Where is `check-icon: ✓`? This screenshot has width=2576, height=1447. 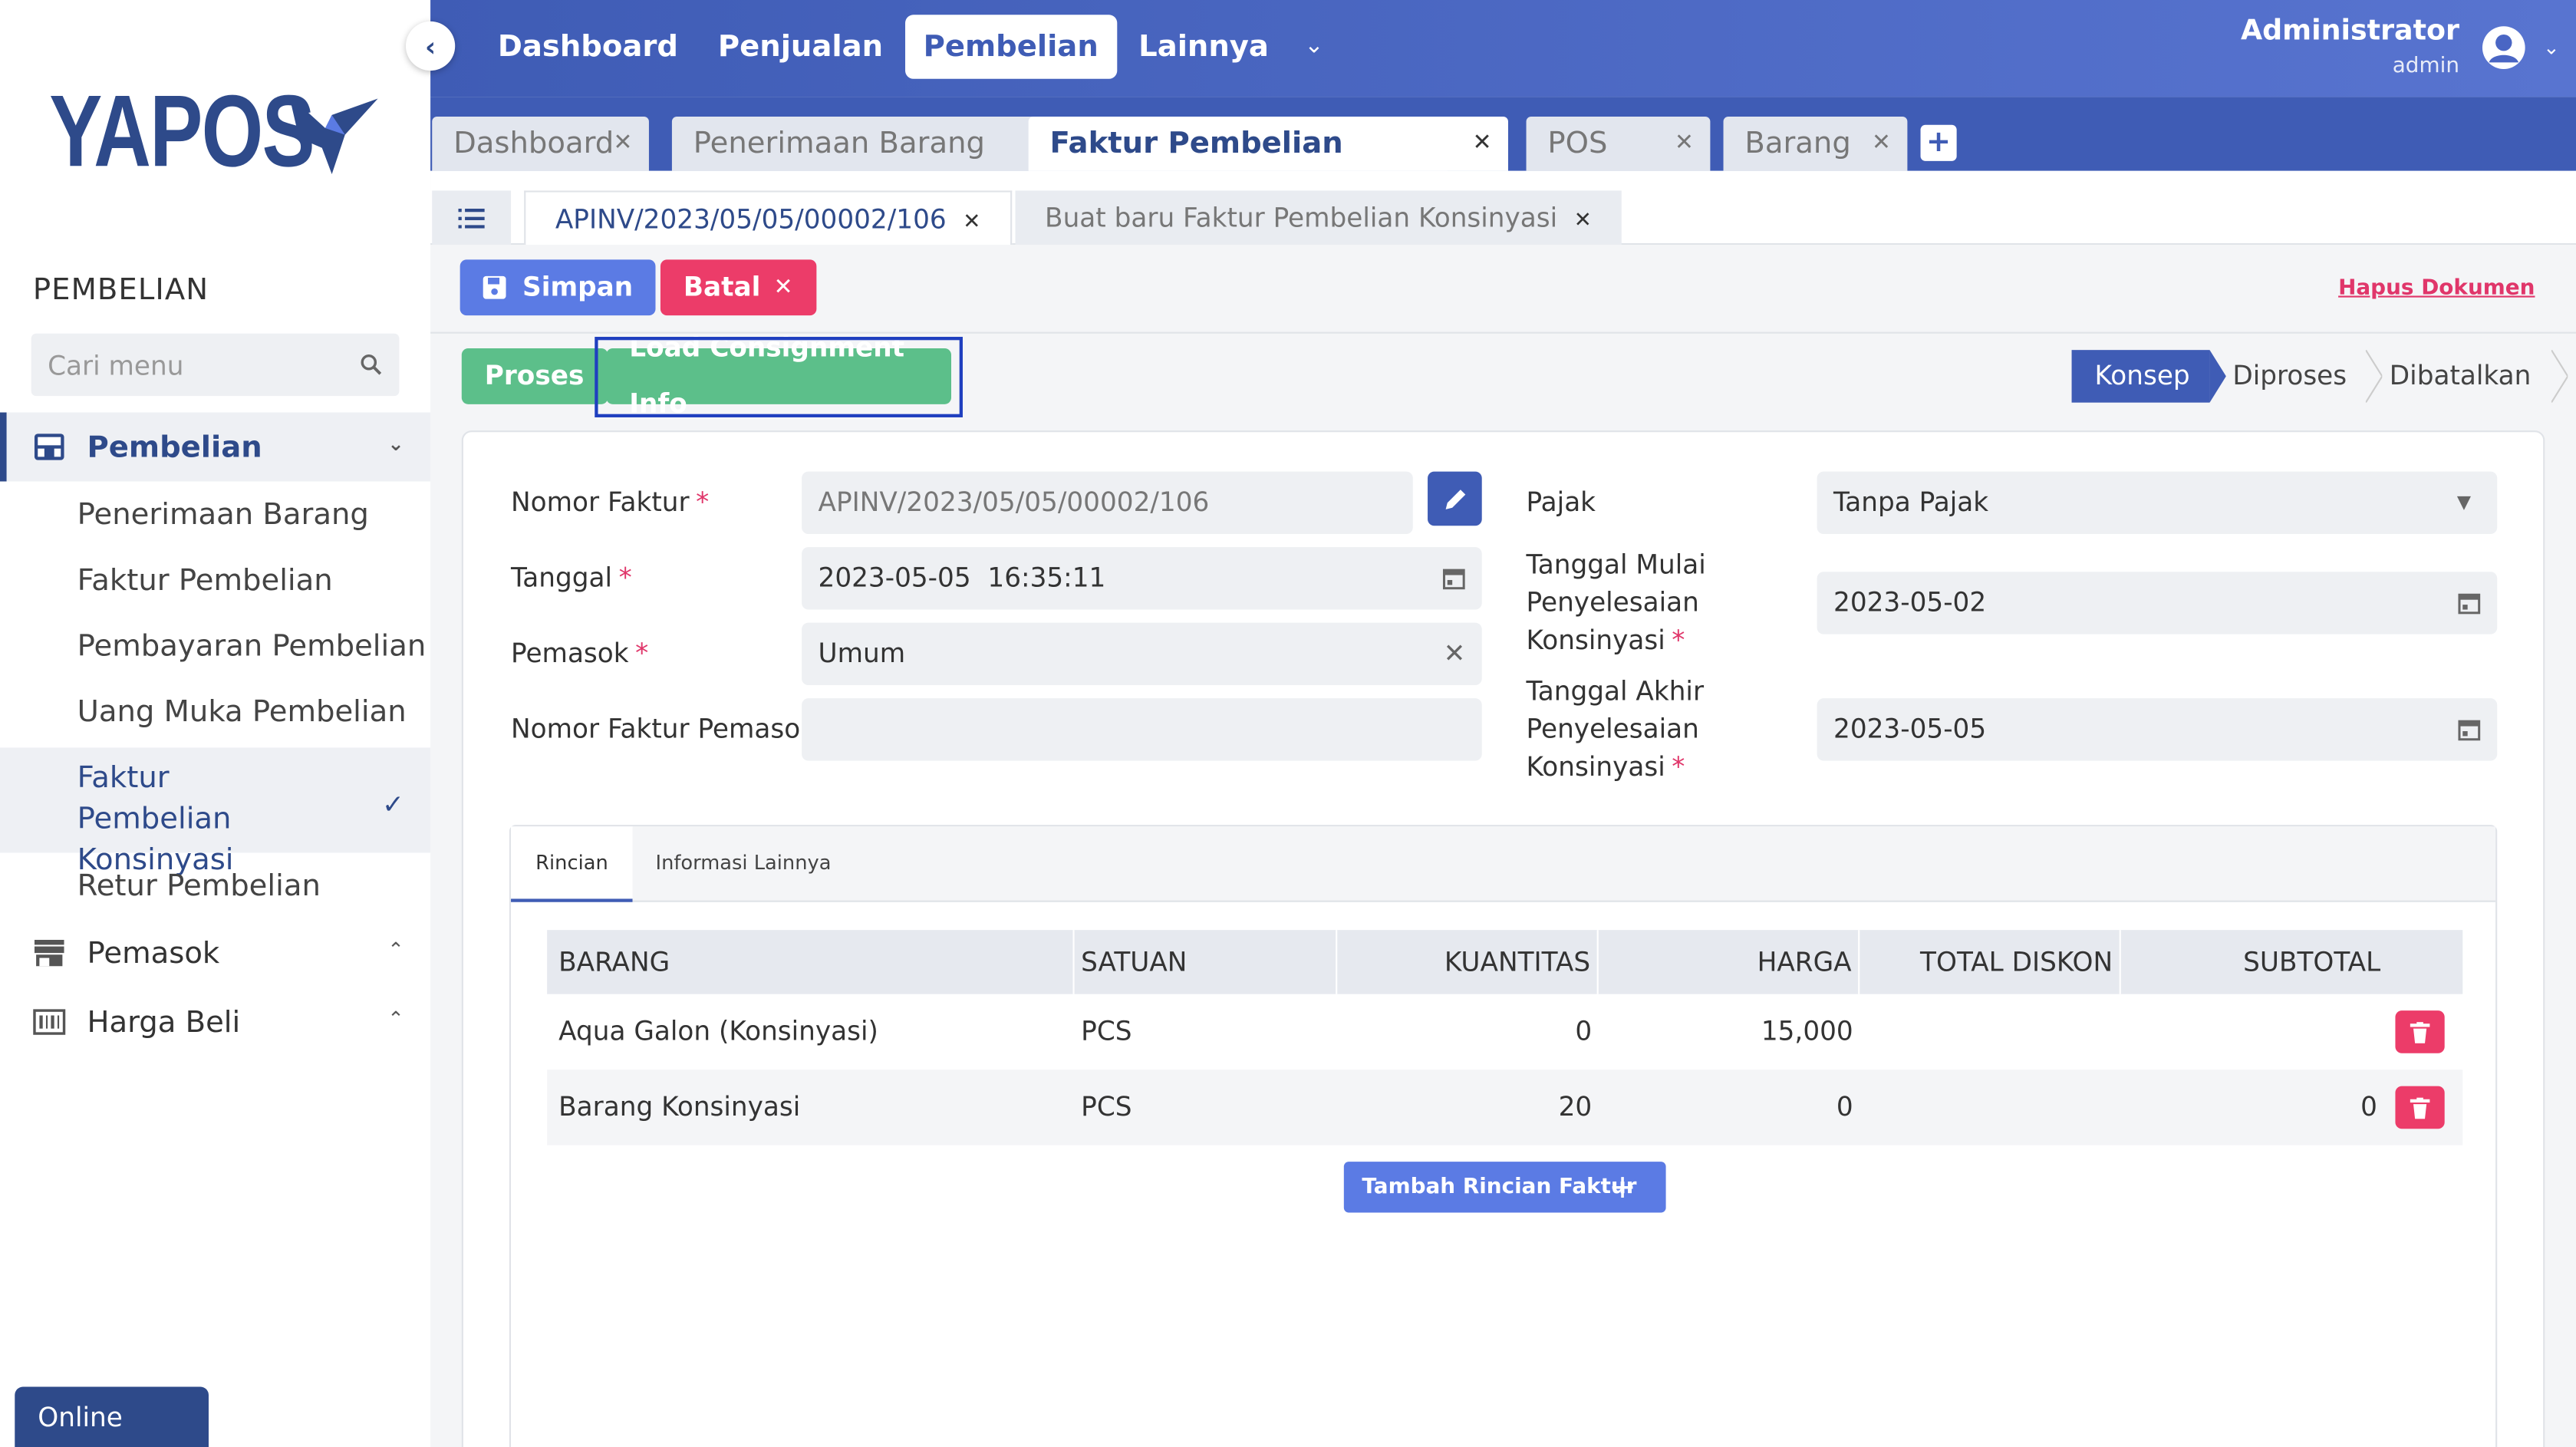
check-icon: ✓ is located at coordinates (393, 804).